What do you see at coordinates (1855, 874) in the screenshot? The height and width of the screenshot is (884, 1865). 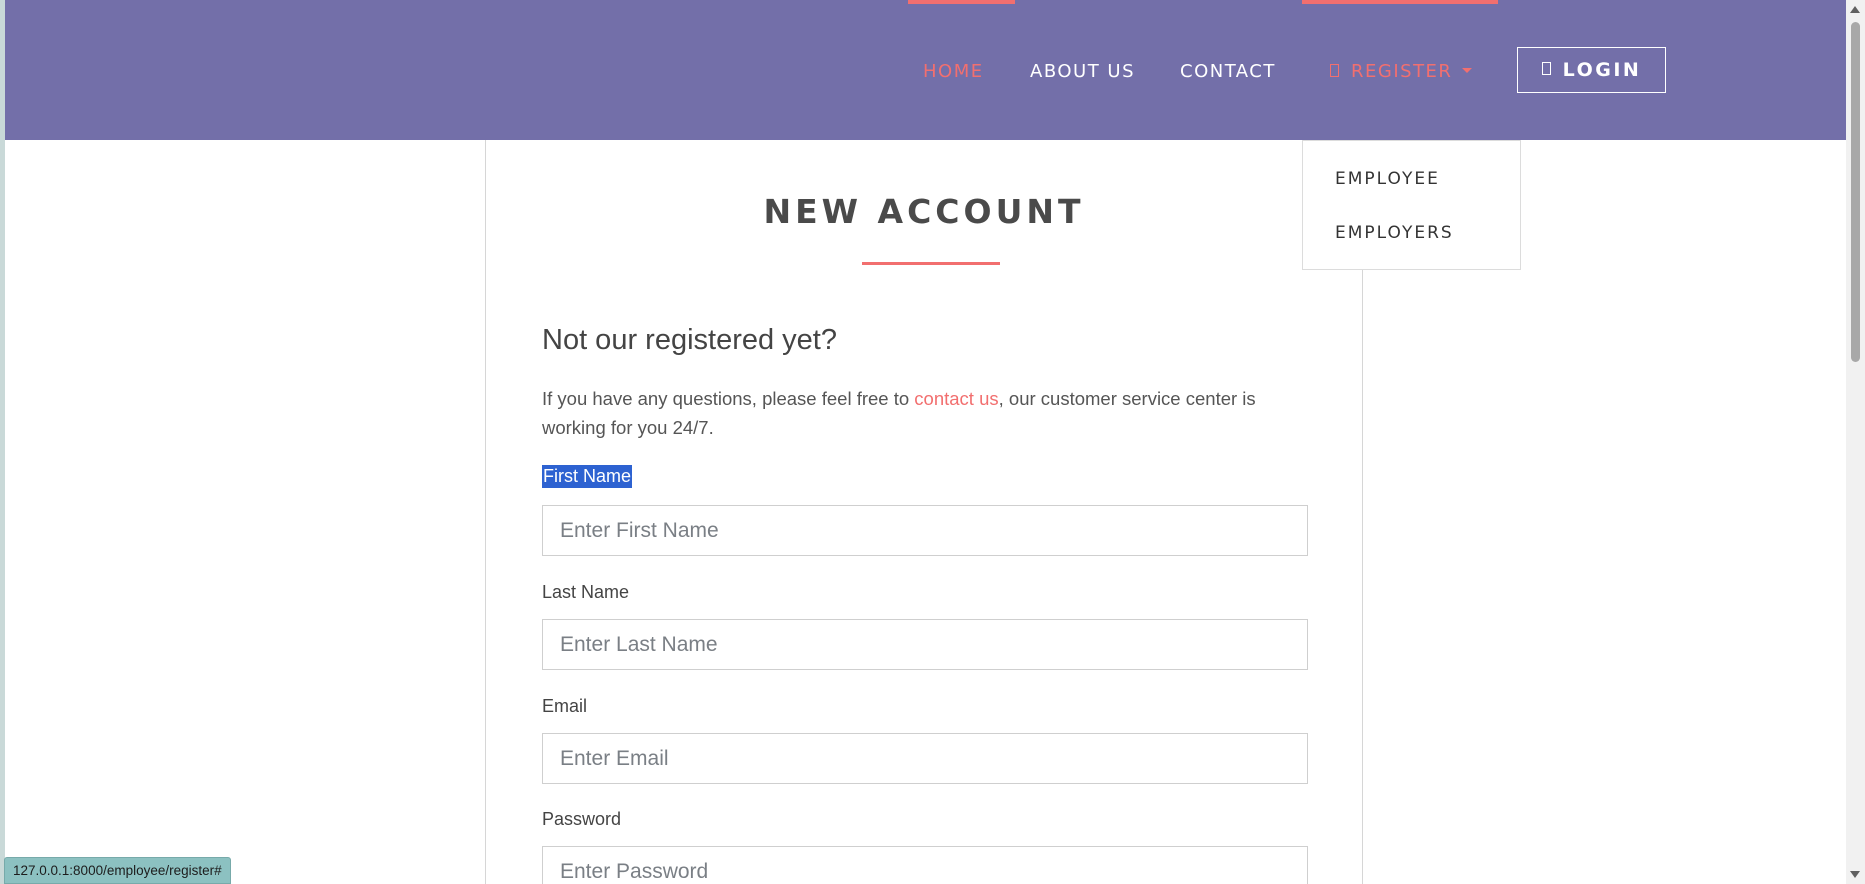 I see `scroll-down-arrow-icon` at bounding box center [1855, 874].